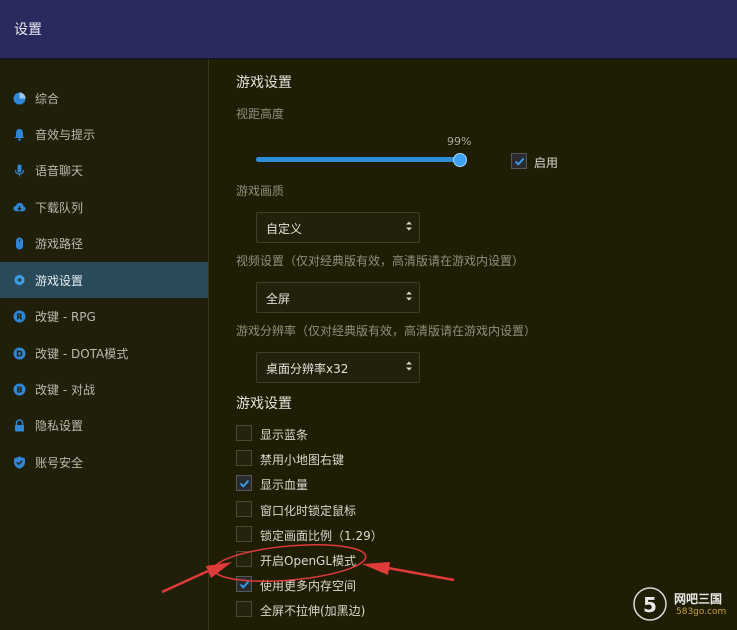 Image resolution: width=737 pixels, height=630 pixels. I want to click on quality-select: 自定义, so click(338, 227).